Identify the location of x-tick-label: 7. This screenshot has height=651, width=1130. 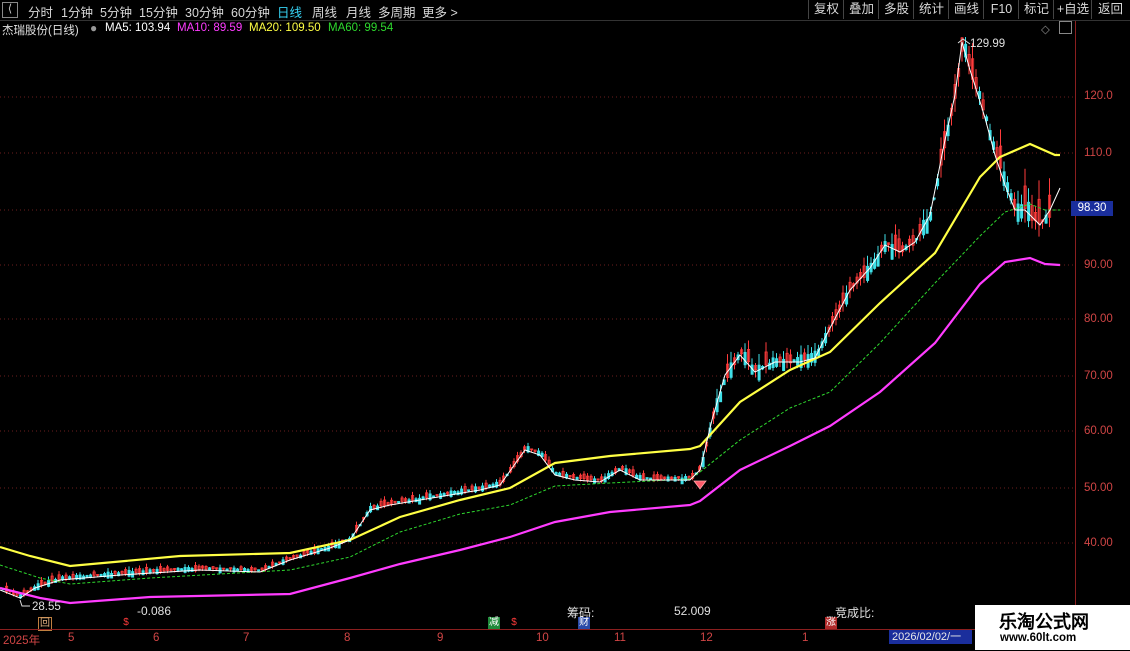
(246, 638).